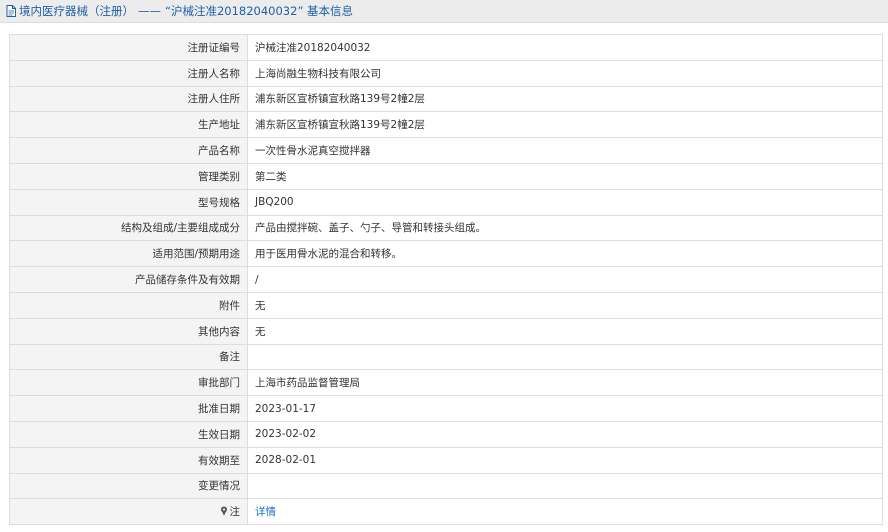 Image resolution: width=888 pixels, height=532 pixels. I want to click on field-label: 注册人名称, so click(128, 73).